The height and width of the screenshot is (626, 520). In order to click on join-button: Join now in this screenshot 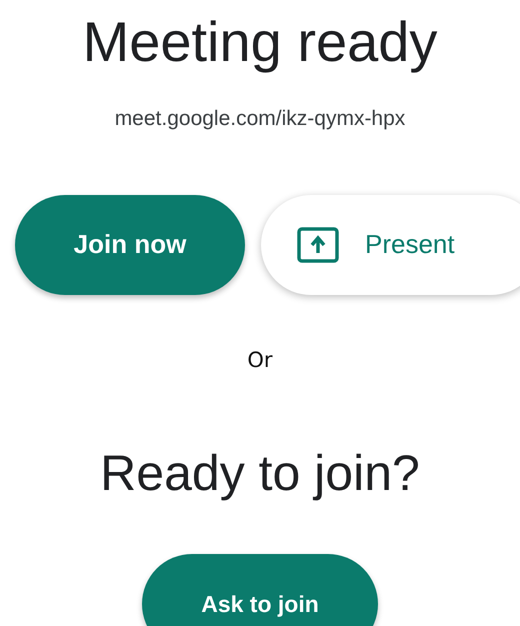, I will do `click(130, 244)`.